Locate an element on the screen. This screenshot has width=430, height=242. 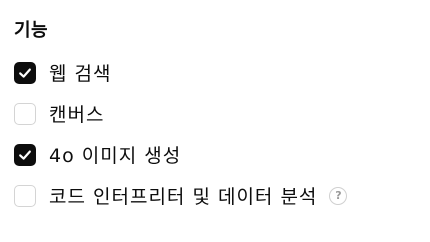
web-search-label: 웹 검색 is located at coordinates (80, 74).